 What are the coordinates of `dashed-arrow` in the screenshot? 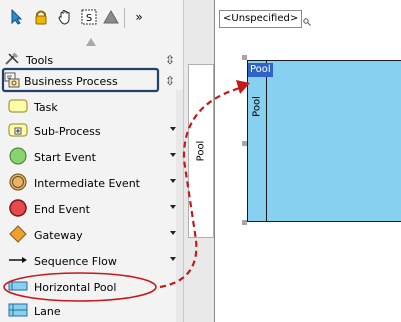 It's located at (200, 187).